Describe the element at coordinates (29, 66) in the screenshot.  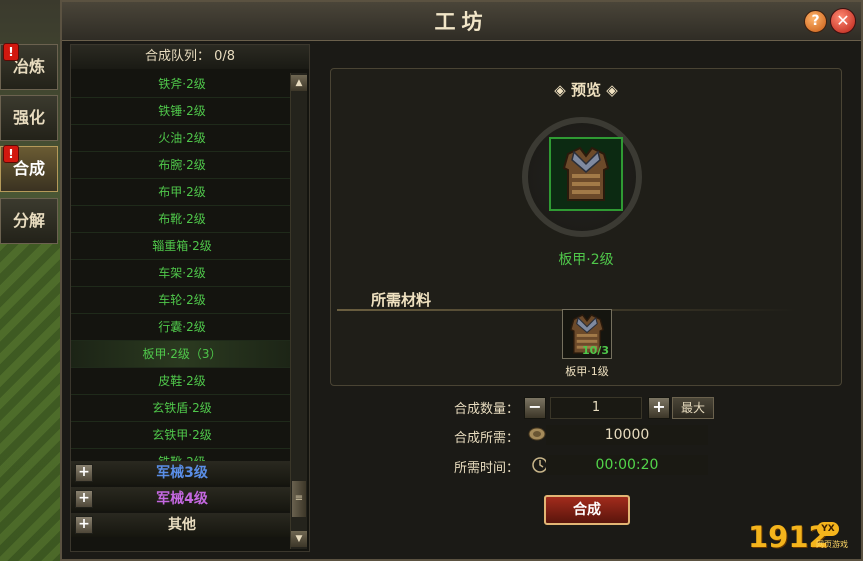
I see `tab-smelt: ! 冶炼` at that location.